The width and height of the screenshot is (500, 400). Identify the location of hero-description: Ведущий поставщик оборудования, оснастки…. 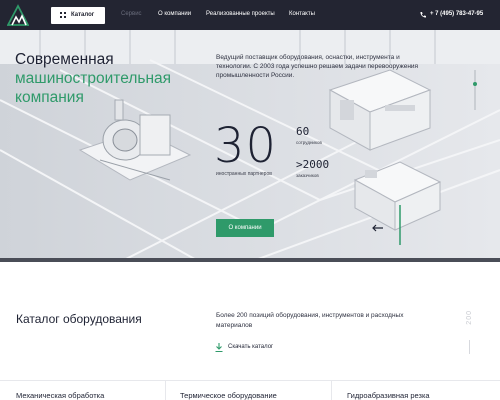
(317, 66).